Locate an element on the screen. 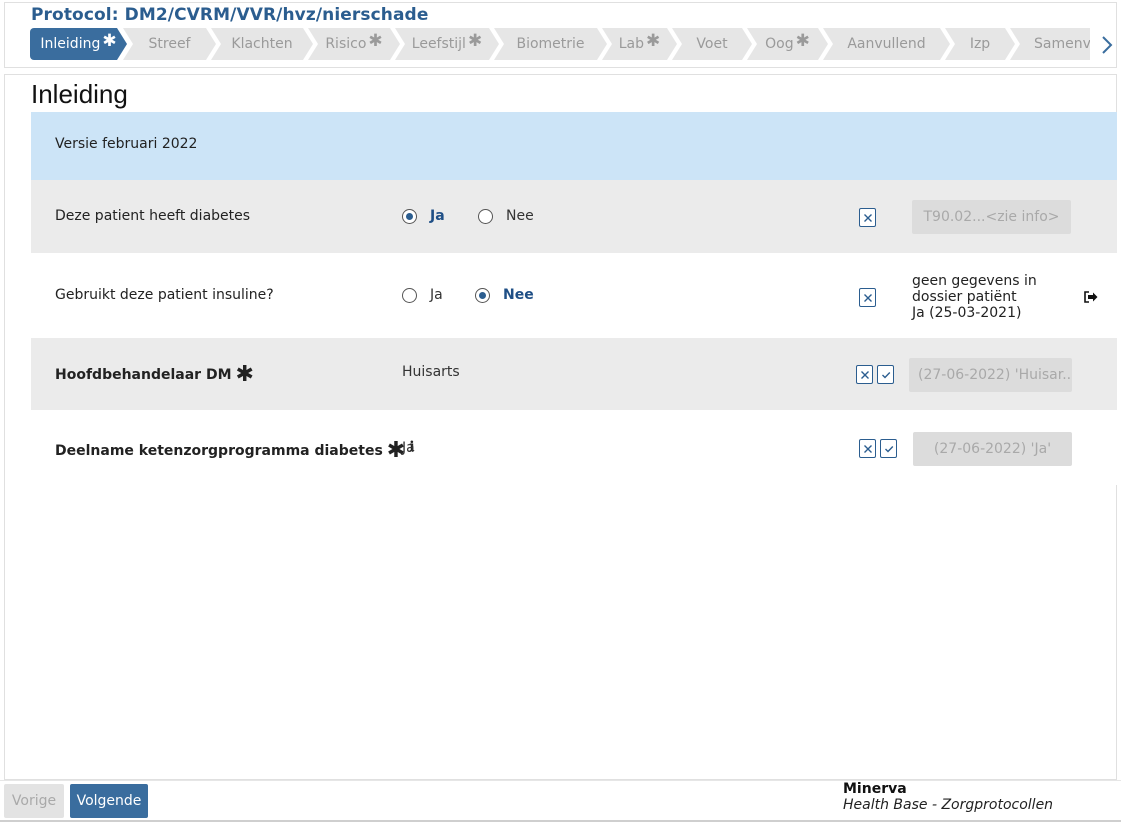 This screenshot has height=822, width=1121. question-label-wrap: Deelname ketenzorgprogramma diabetes ✱ i is located at coordinates (235, 449).